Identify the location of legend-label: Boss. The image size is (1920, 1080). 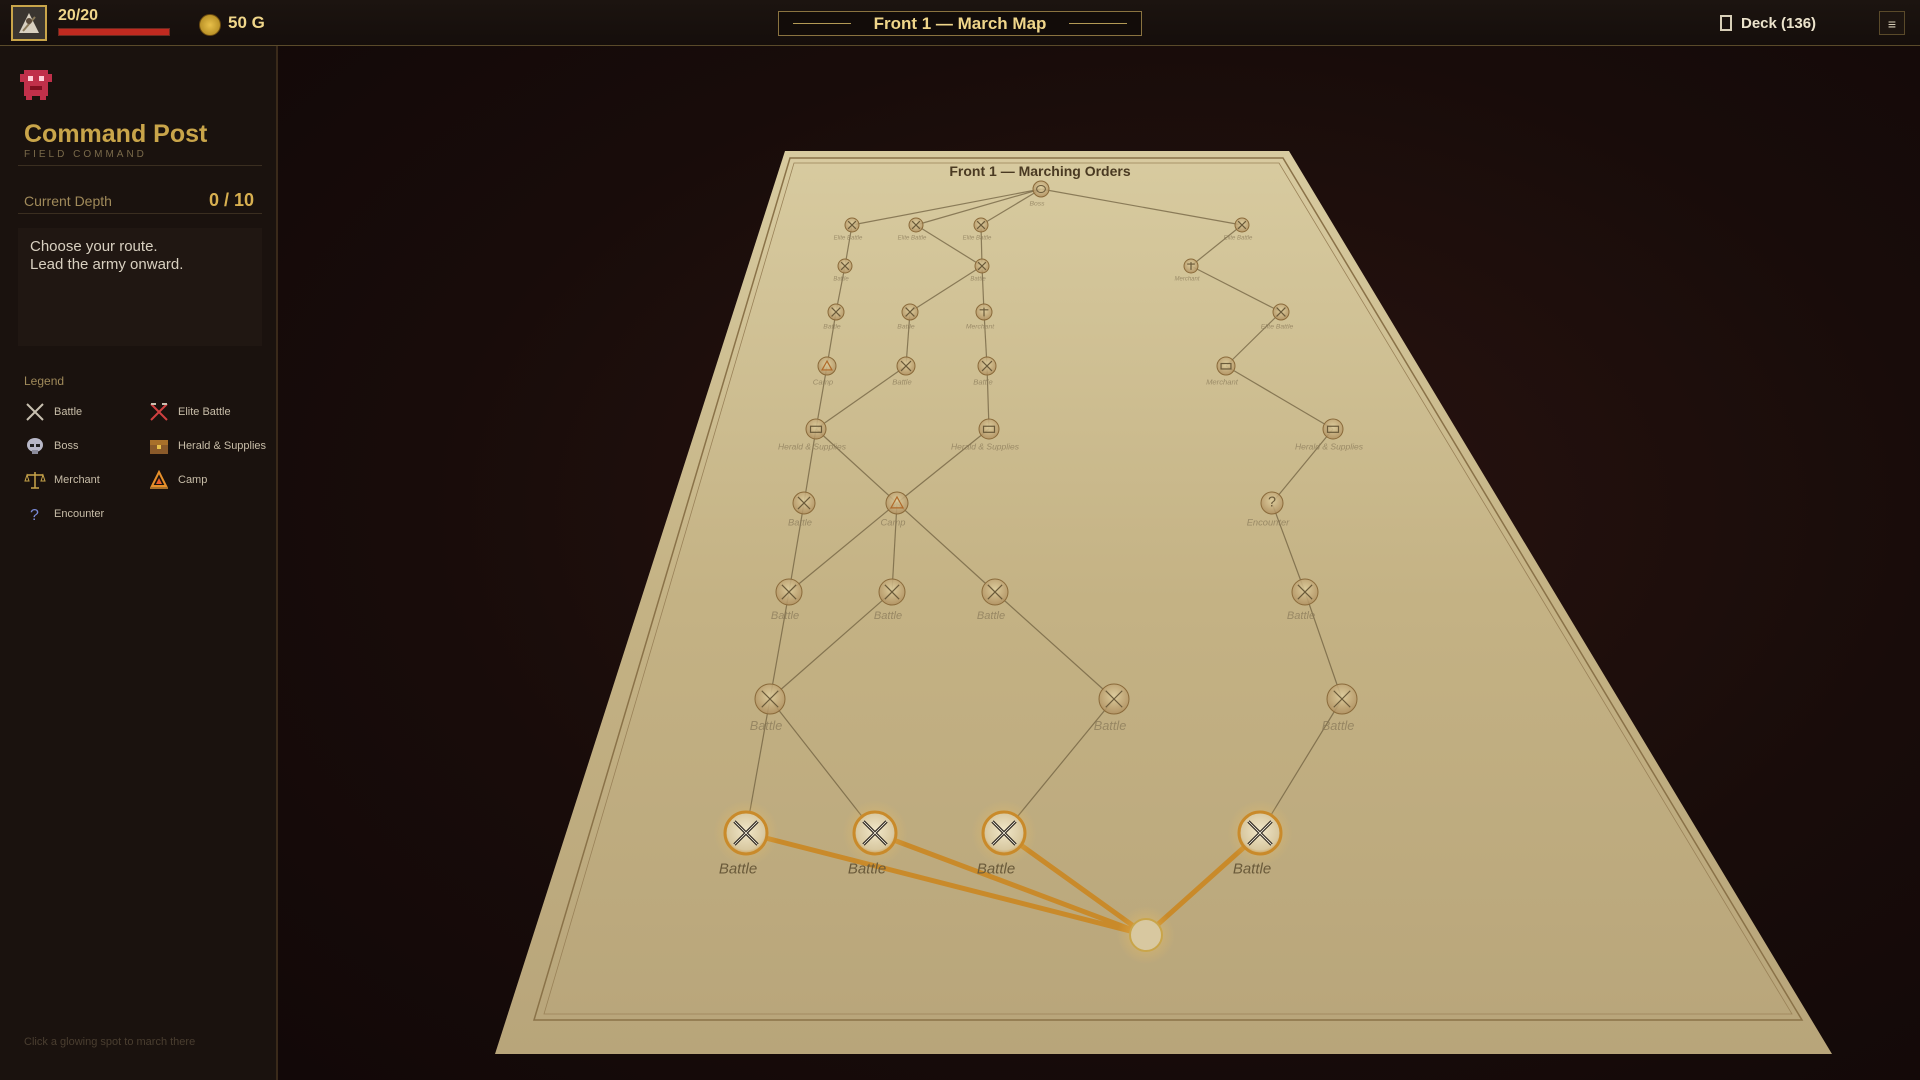
(66, 446).